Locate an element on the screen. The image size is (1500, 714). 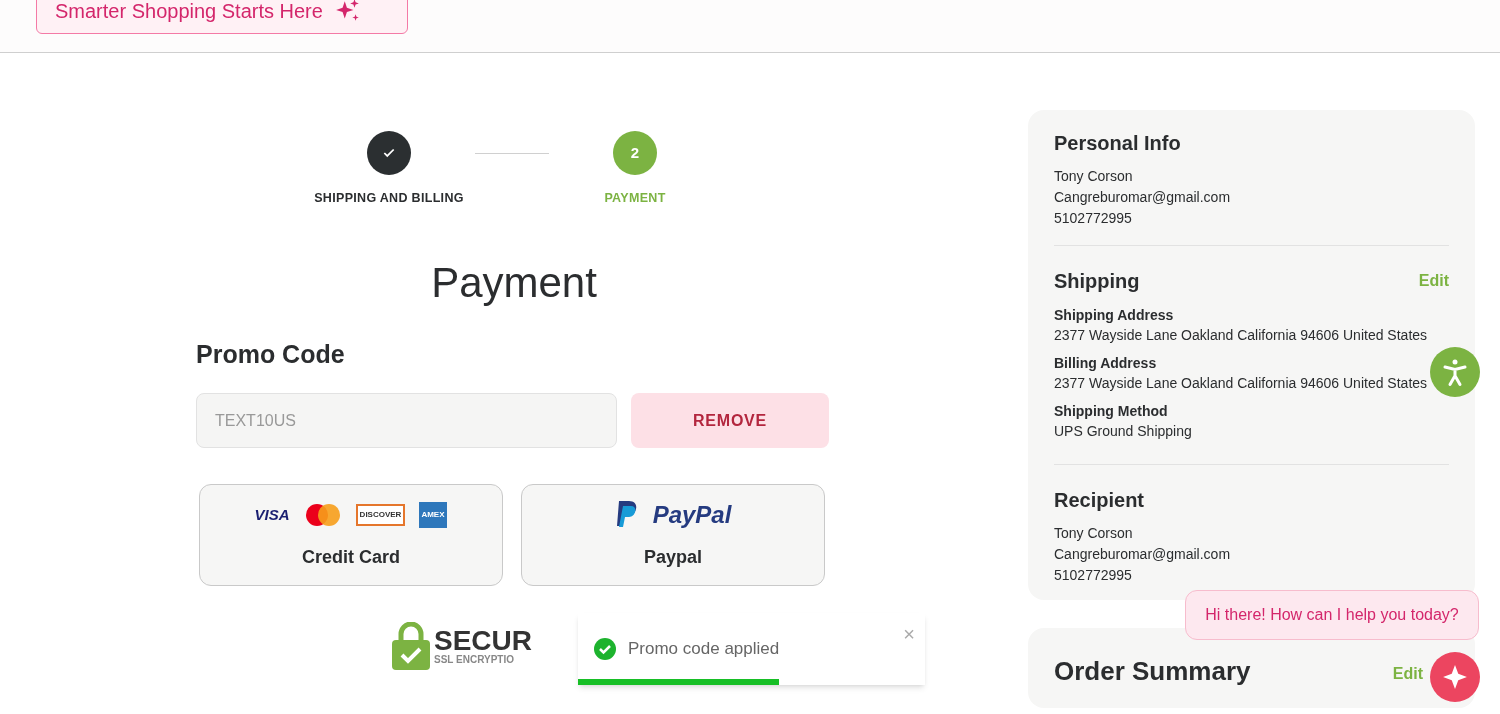
secure-badge-subtitle: SSL ENCRYPTIO is located at coordinates (474, 660).